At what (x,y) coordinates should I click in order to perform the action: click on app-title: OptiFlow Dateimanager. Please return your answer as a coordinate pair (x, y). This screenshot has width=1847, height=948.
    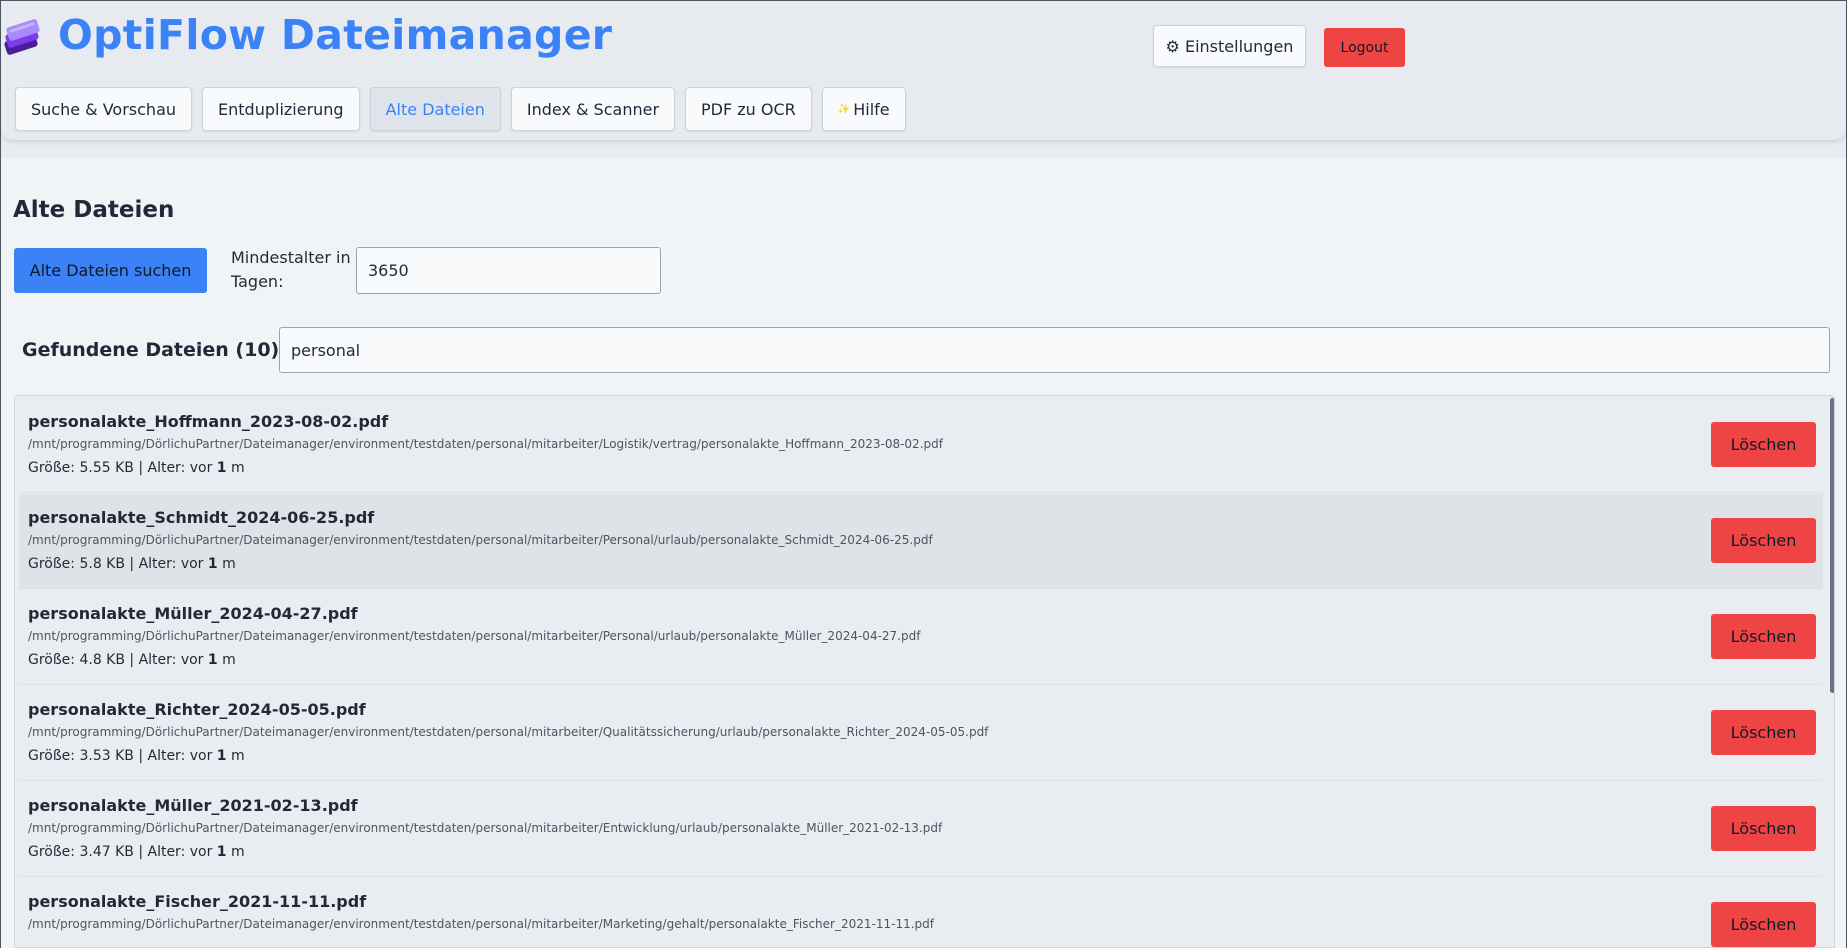
    Looking at the image, I should click on (335, 35).